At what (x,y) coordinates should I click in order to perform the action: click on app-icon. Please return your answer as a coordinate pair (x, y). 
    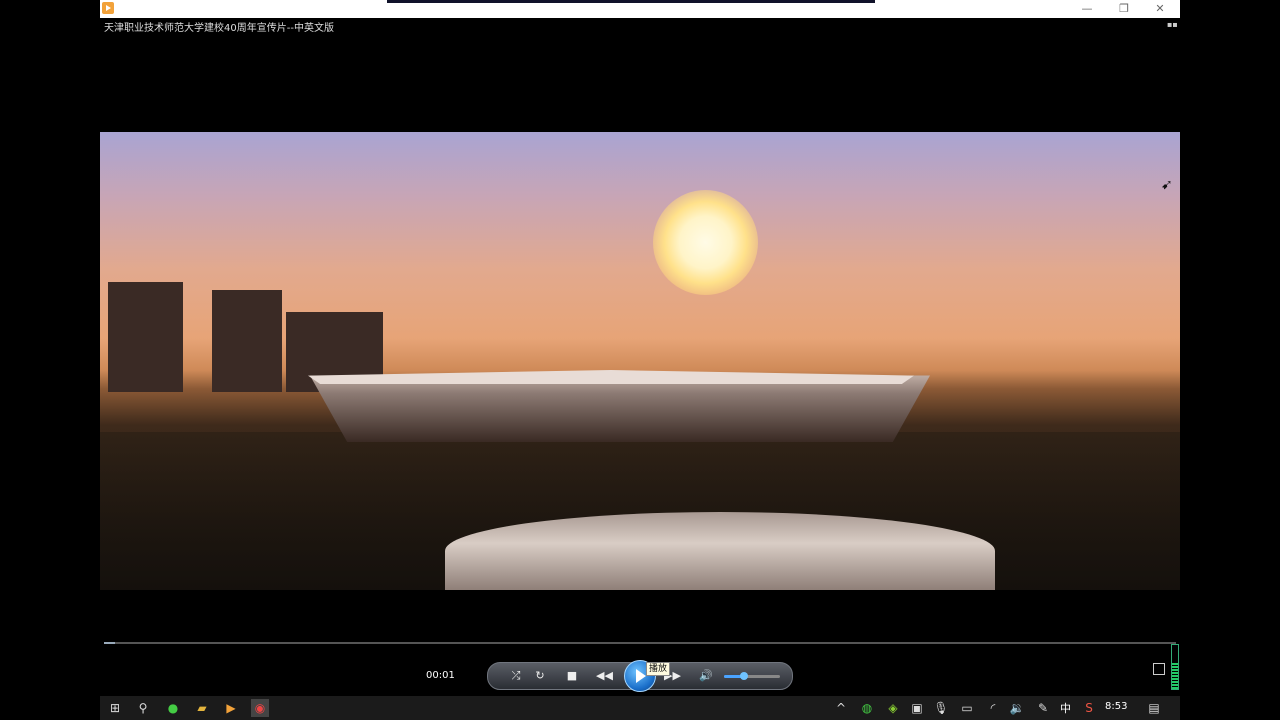
    Looking at the image, I should click on (108, 8).